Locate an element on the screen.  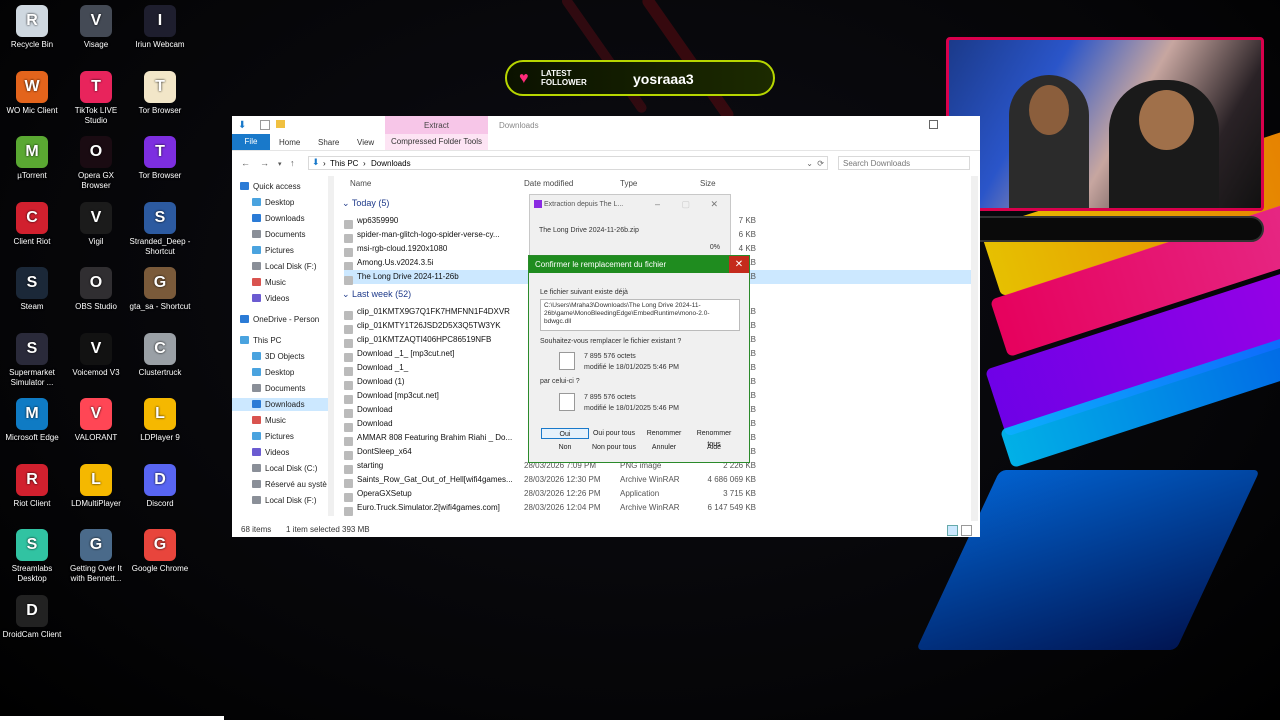
cancel-button: Annuler is located at coordinates (664, 447).